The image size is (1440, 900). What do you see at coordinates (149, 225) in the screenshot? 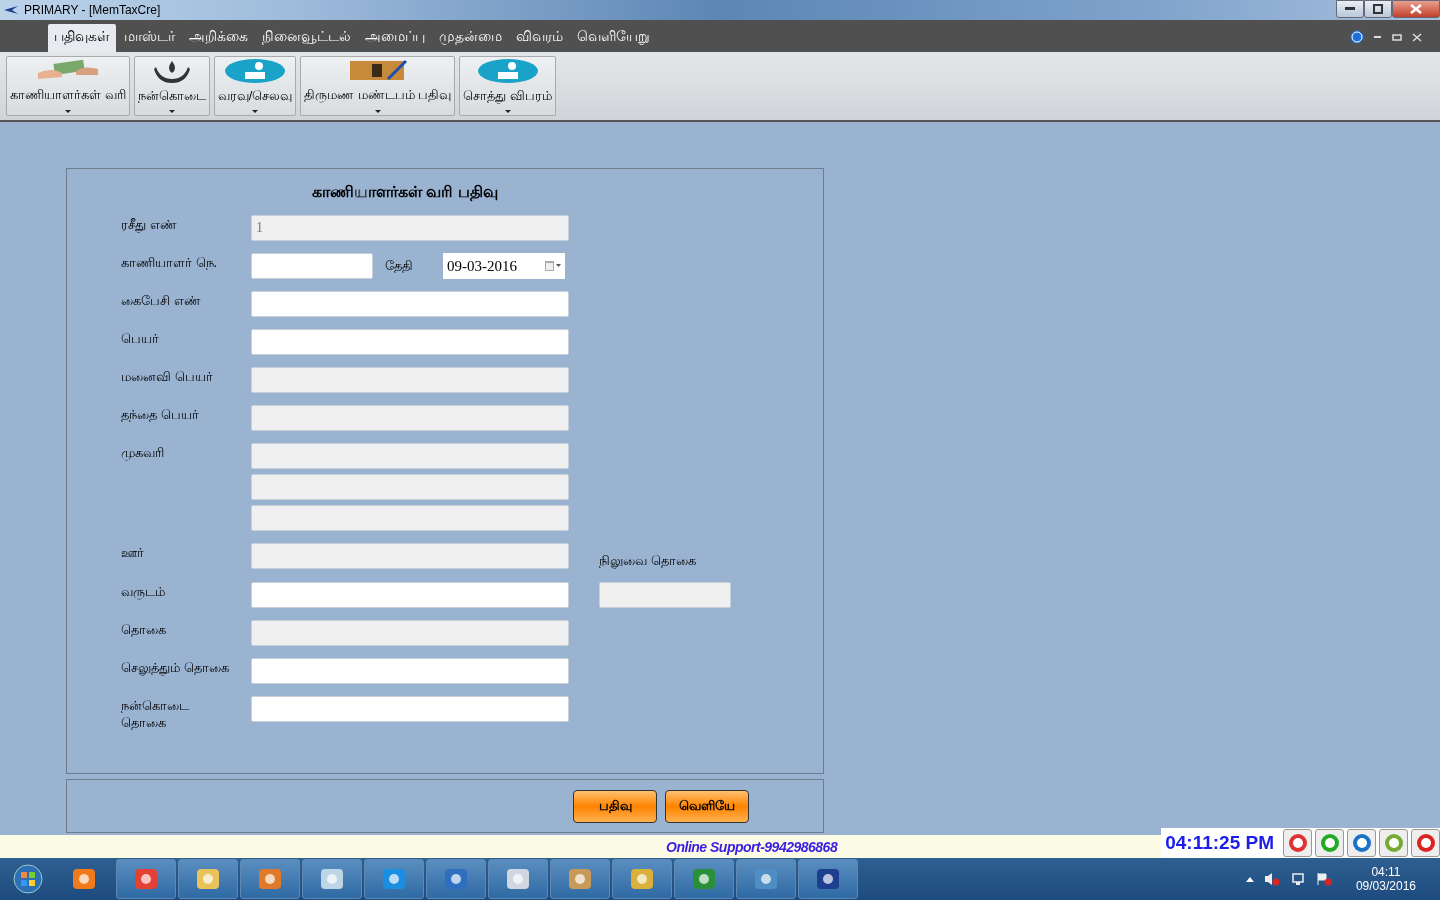
I see `field-label: ரசீது எண்` at bounding box center [149, 225].